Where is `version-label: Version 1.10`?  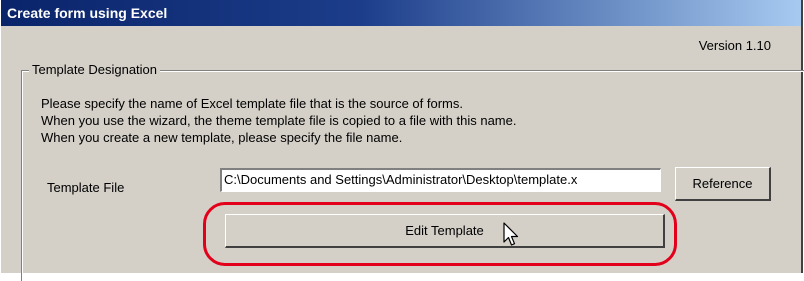
version-label: Version 1.10 is located at coordinates (734, 45).